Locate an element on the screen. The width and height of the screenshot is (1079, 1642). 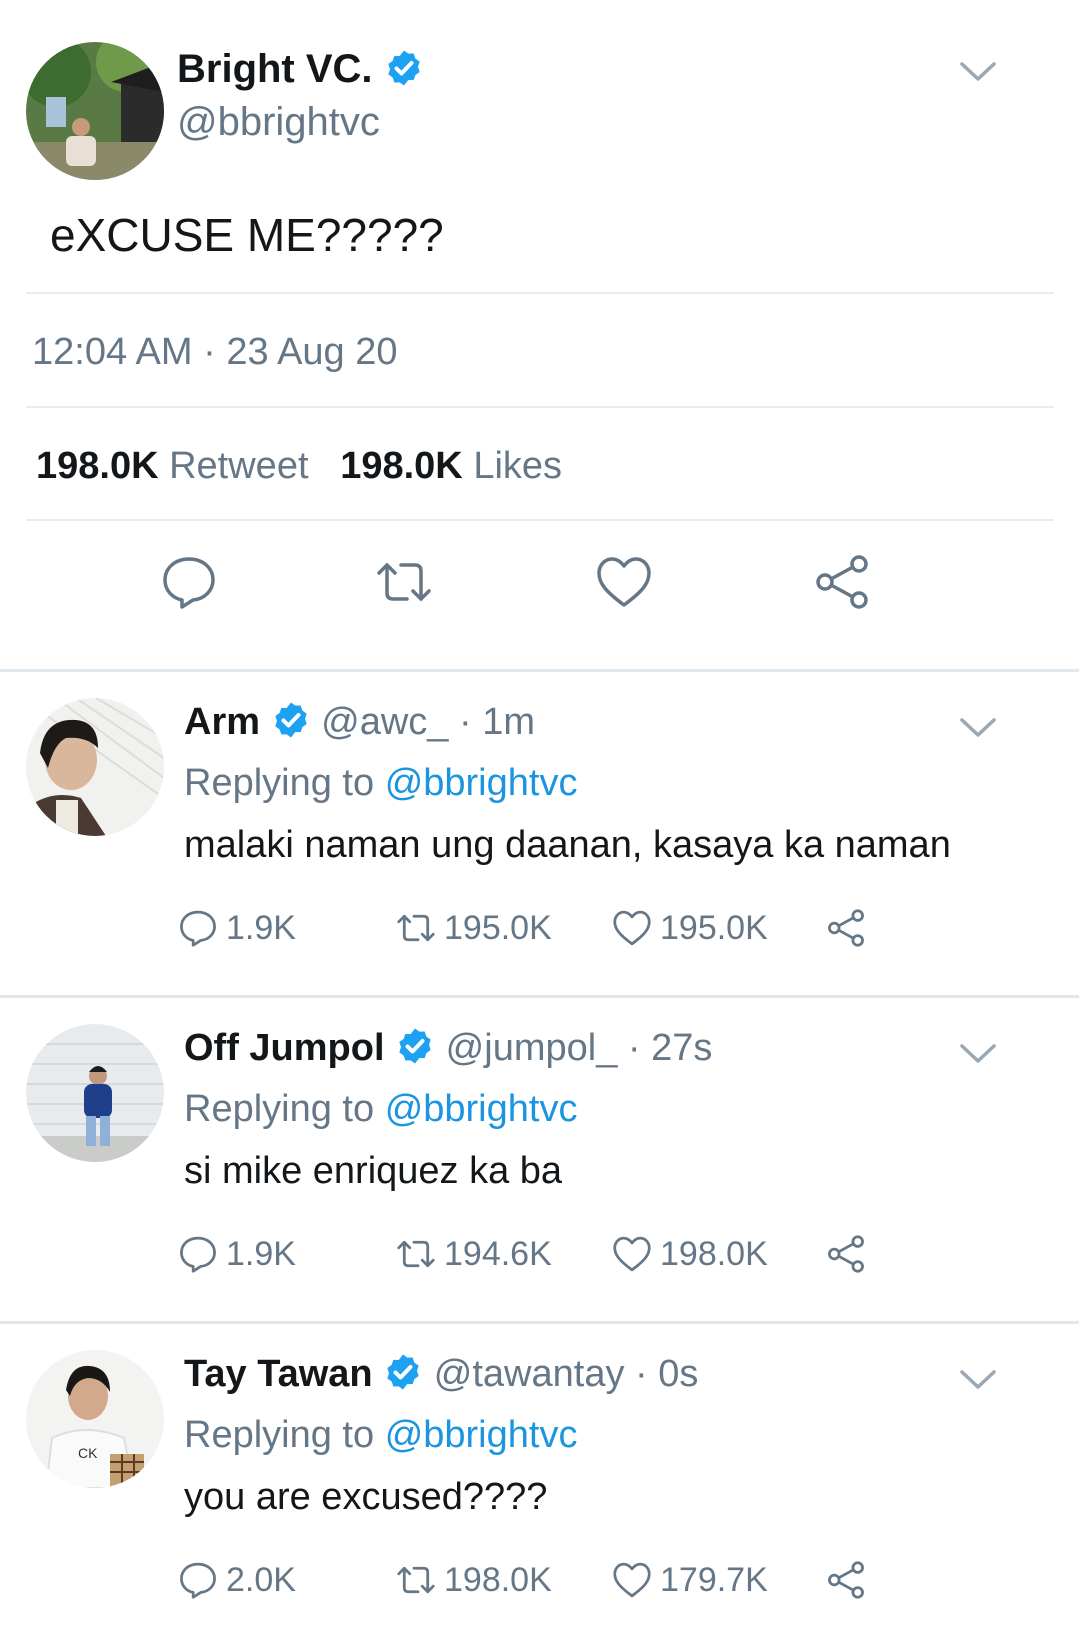
svg-text: CK is located at coordinates (88, 1453).